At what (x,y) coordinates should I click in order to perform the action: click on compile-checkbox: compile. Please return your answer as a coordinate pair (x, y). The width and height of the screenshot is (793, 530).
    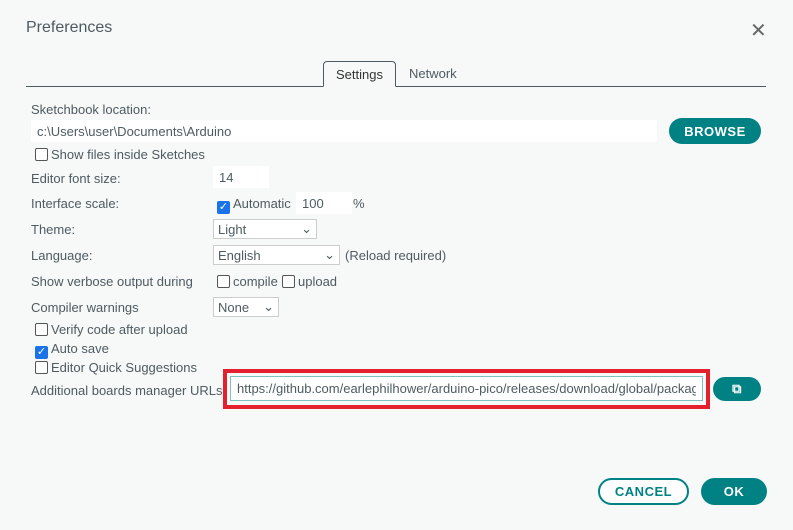
    Looking at the image, I should click on (247, 281).